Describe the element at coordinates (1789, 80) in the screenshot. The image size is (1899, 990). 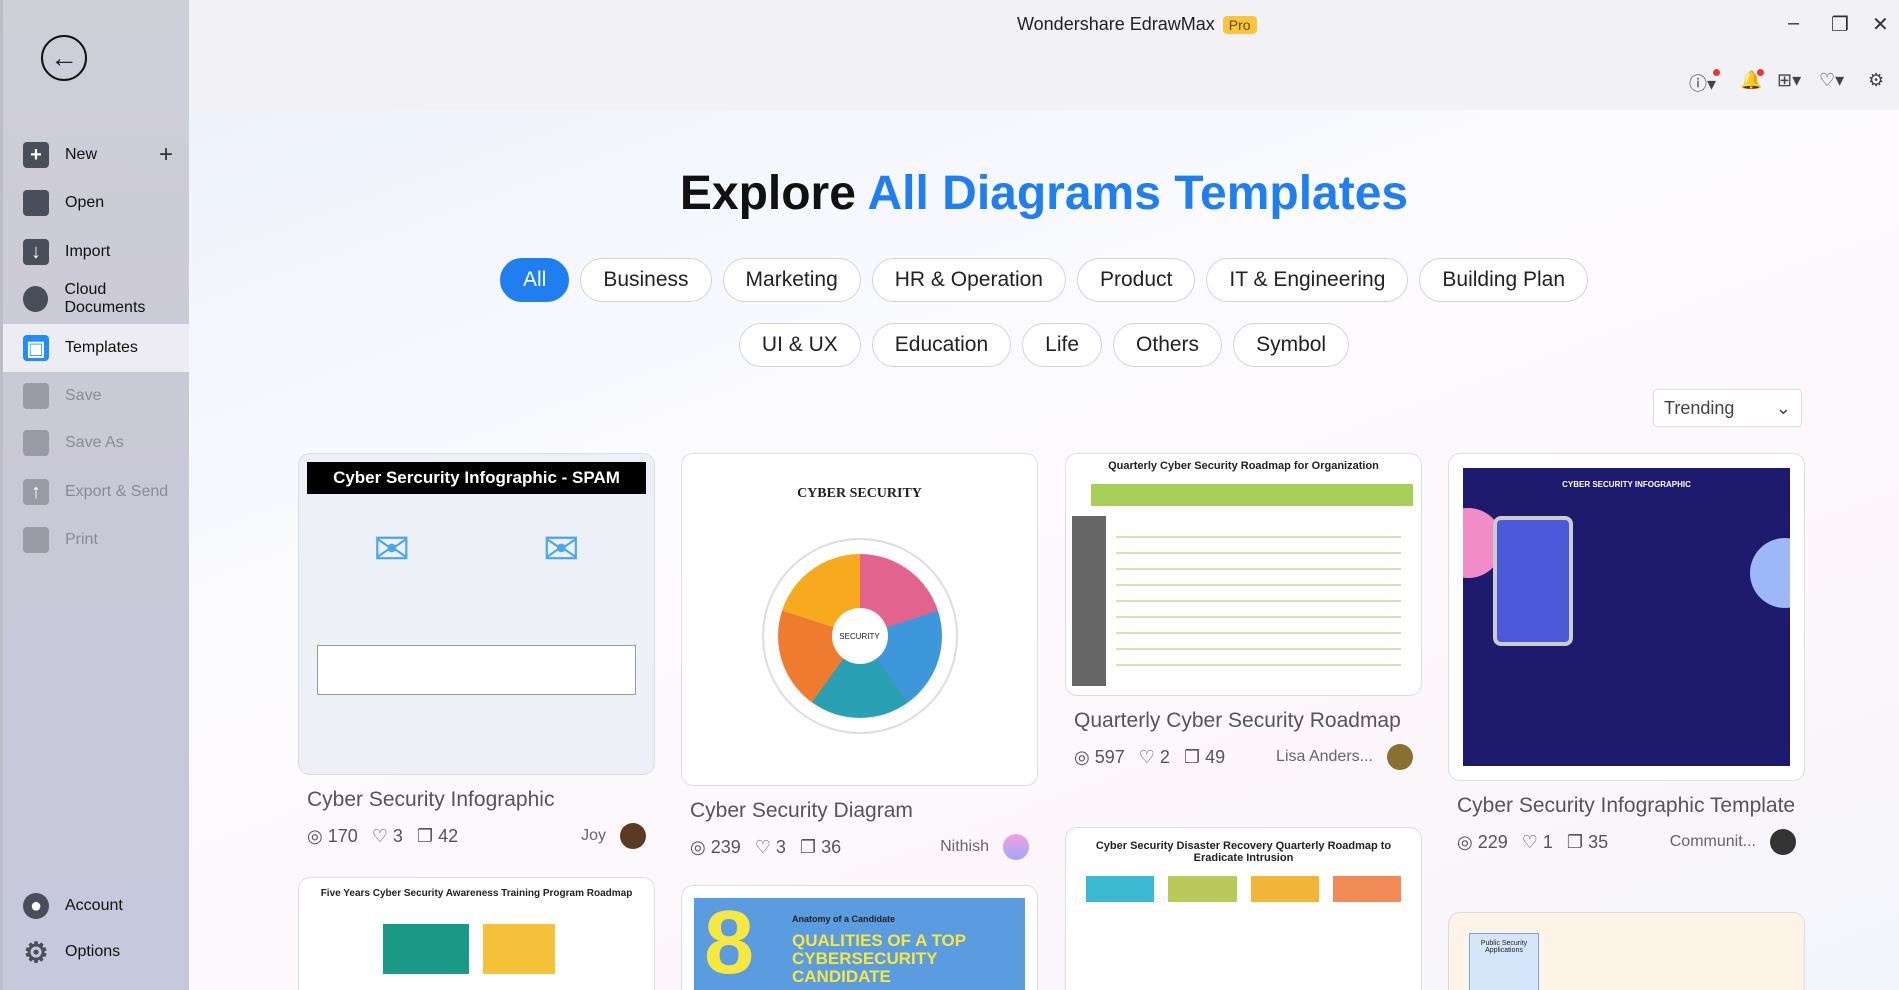
I see `apps-icon: ⊞▾` at that location.